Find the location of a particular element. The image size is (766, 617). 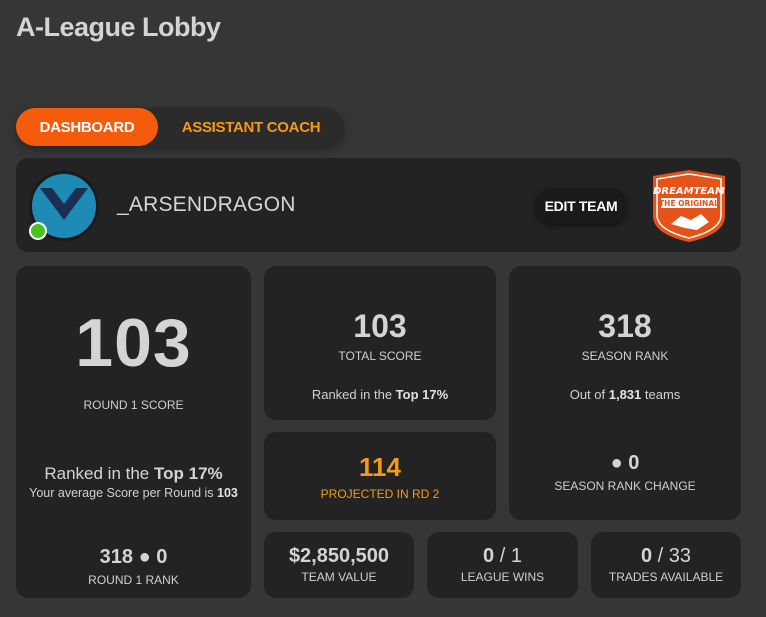

trades-label: TRADES AVAILABLE is located at coordinates (666, 577).